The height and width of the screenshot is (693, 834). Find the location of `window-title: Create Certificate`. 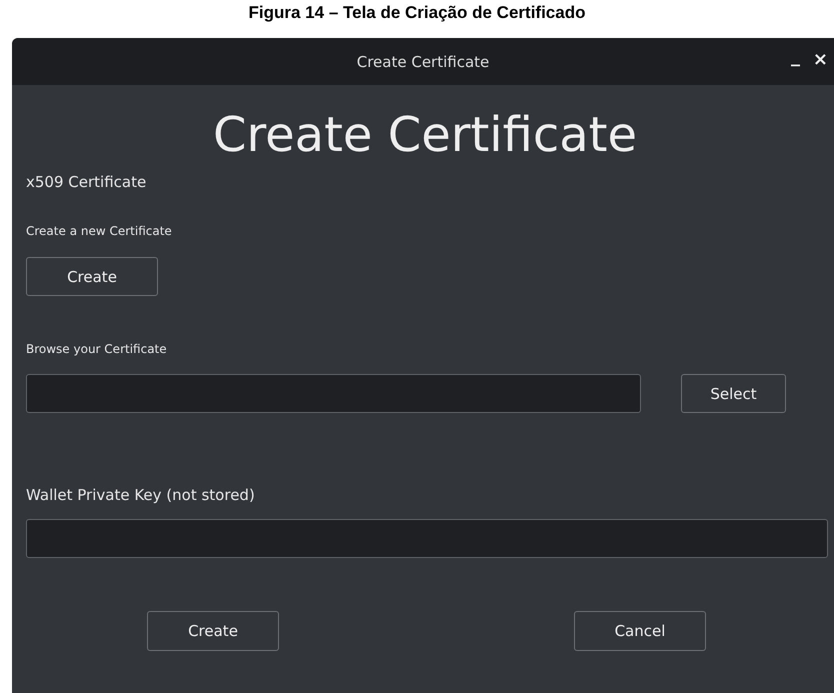

window-title: Create Certificate is located at coordinates (423, 61).